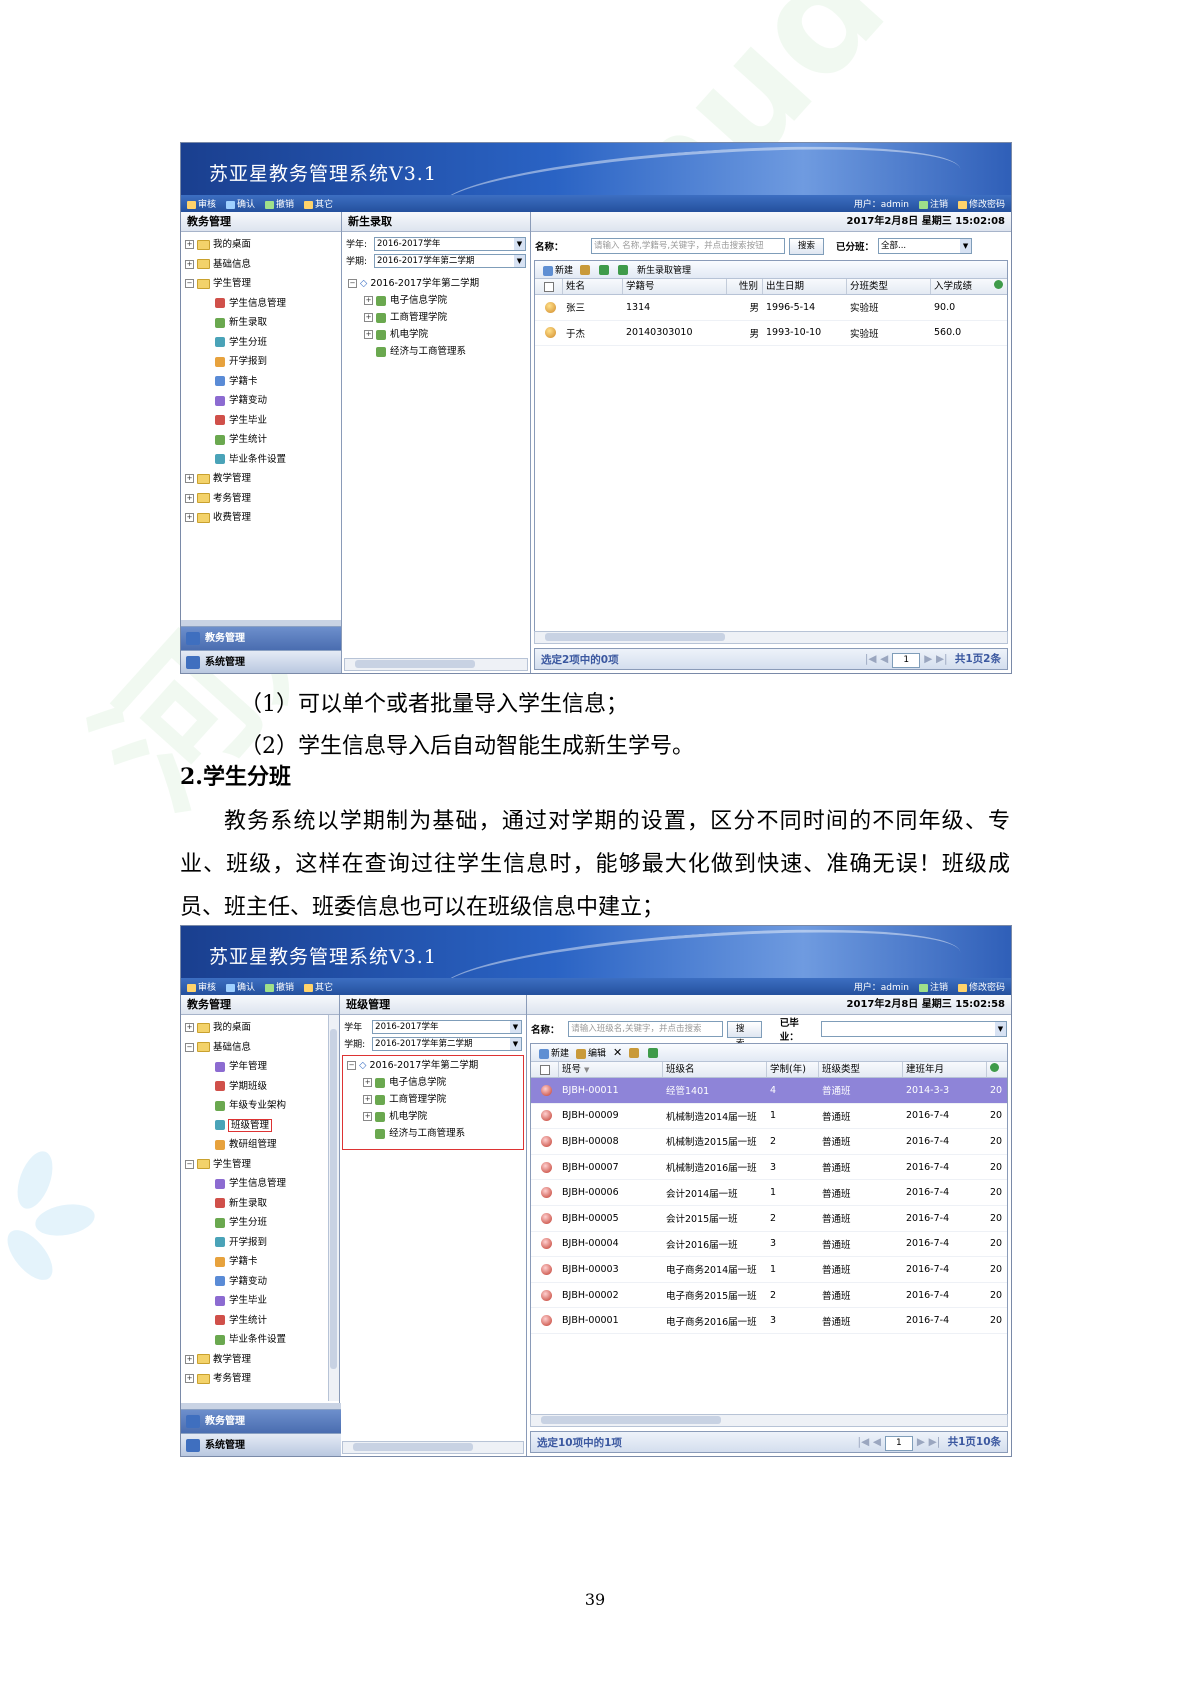 The width and height of the screenshot is (1190, 1684). Describe the element at coordinates (769, 1168) in the screenshot. I see `table-row: BJBH-00007 机械制造2016届一班 3 普通班 2016-7-4 20` at that location.